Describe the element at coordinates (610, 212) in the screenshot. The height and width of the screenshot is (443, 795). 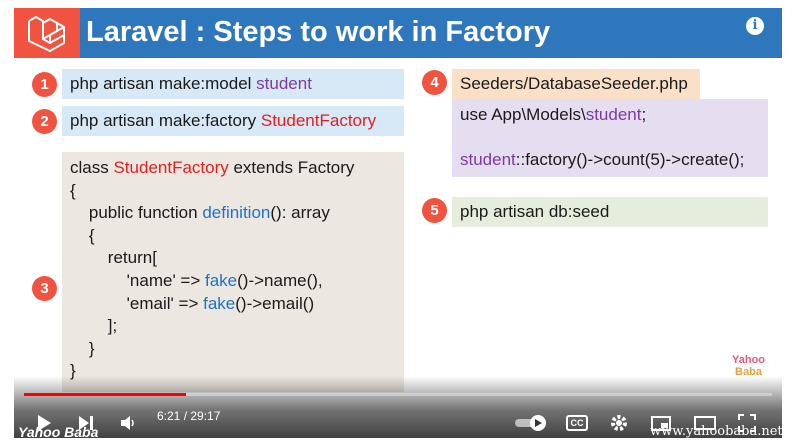
I see `db-seed-command: php artisan db:seed` at that location.